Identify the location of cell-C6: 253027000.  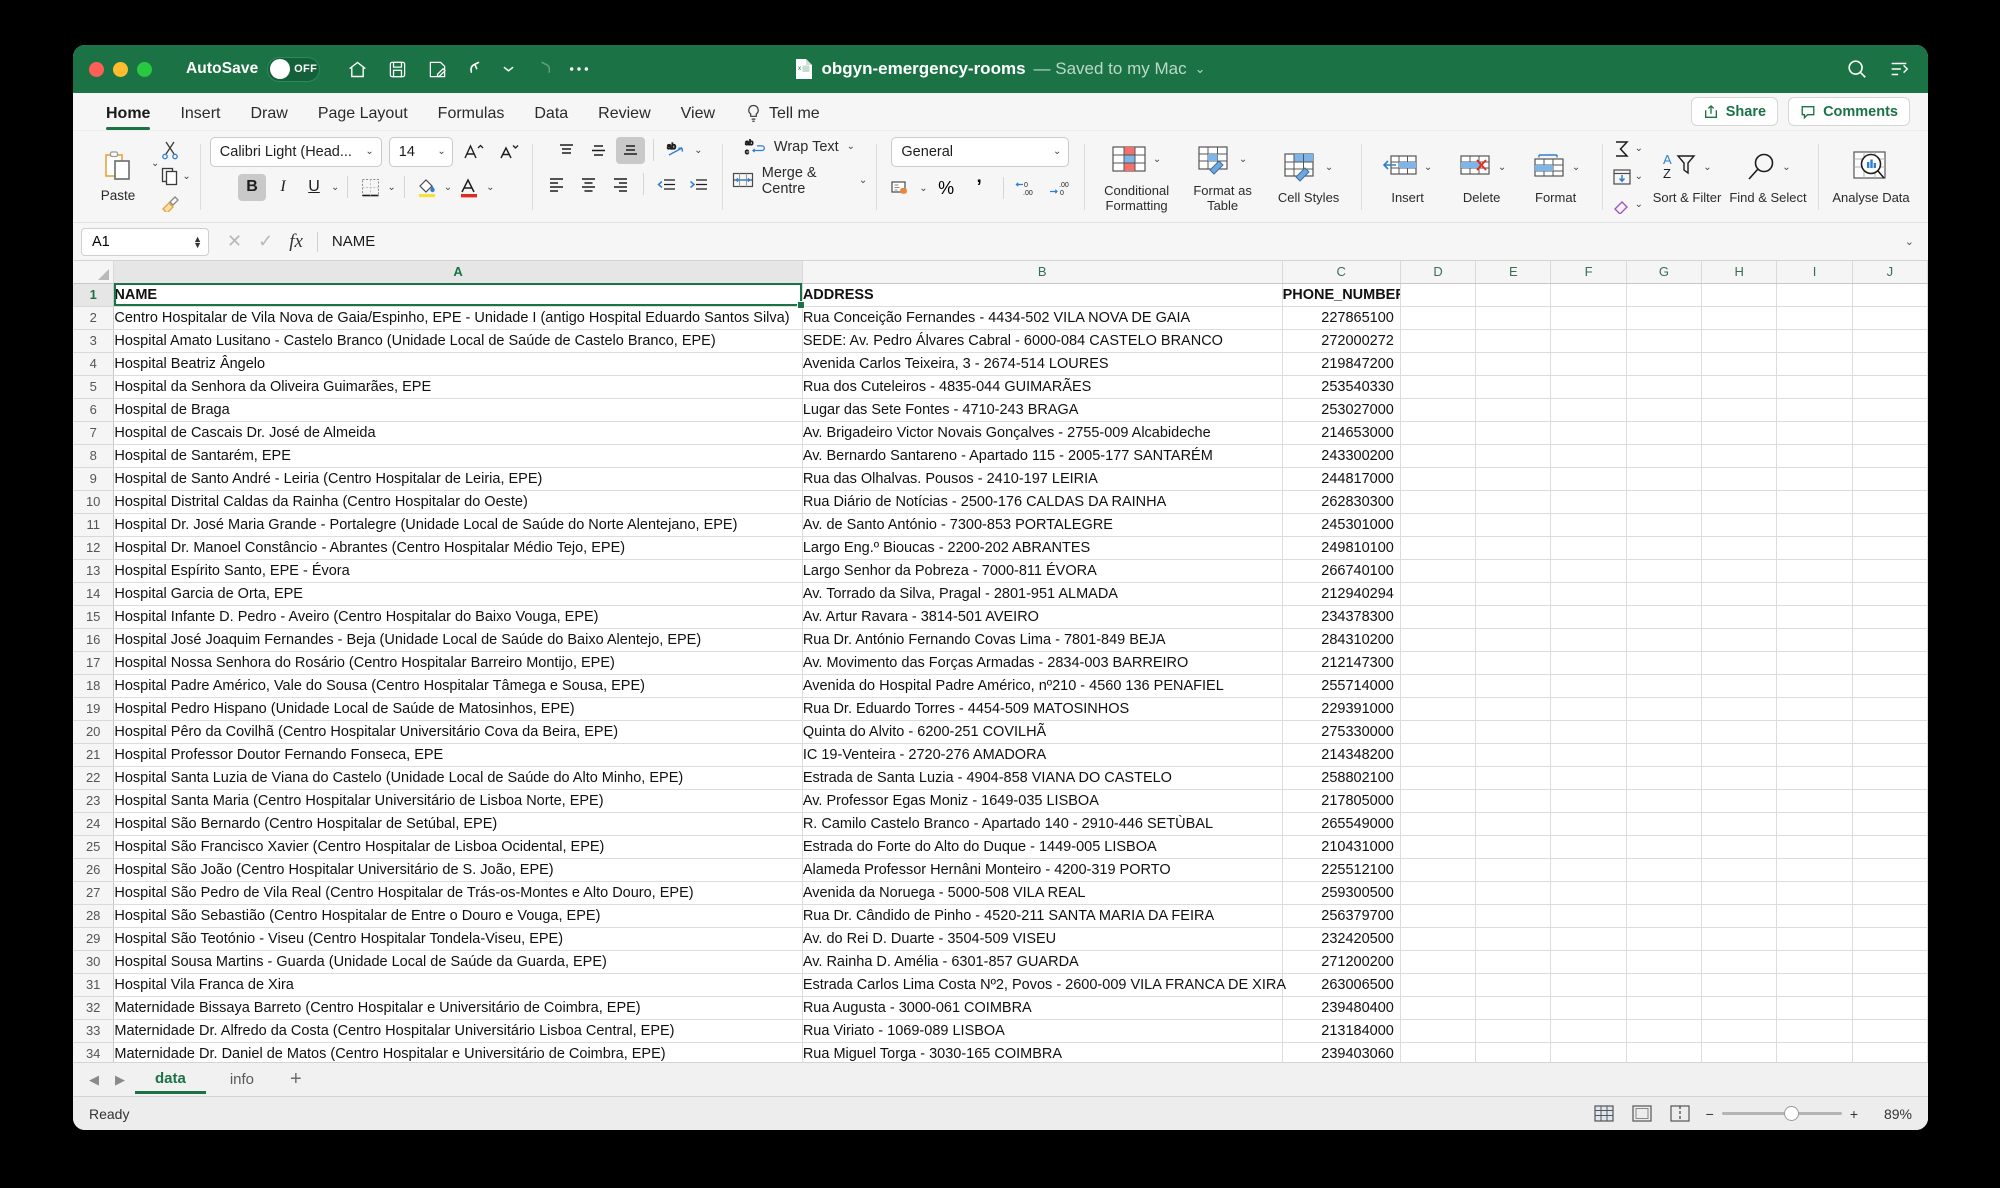
(1341, 410).